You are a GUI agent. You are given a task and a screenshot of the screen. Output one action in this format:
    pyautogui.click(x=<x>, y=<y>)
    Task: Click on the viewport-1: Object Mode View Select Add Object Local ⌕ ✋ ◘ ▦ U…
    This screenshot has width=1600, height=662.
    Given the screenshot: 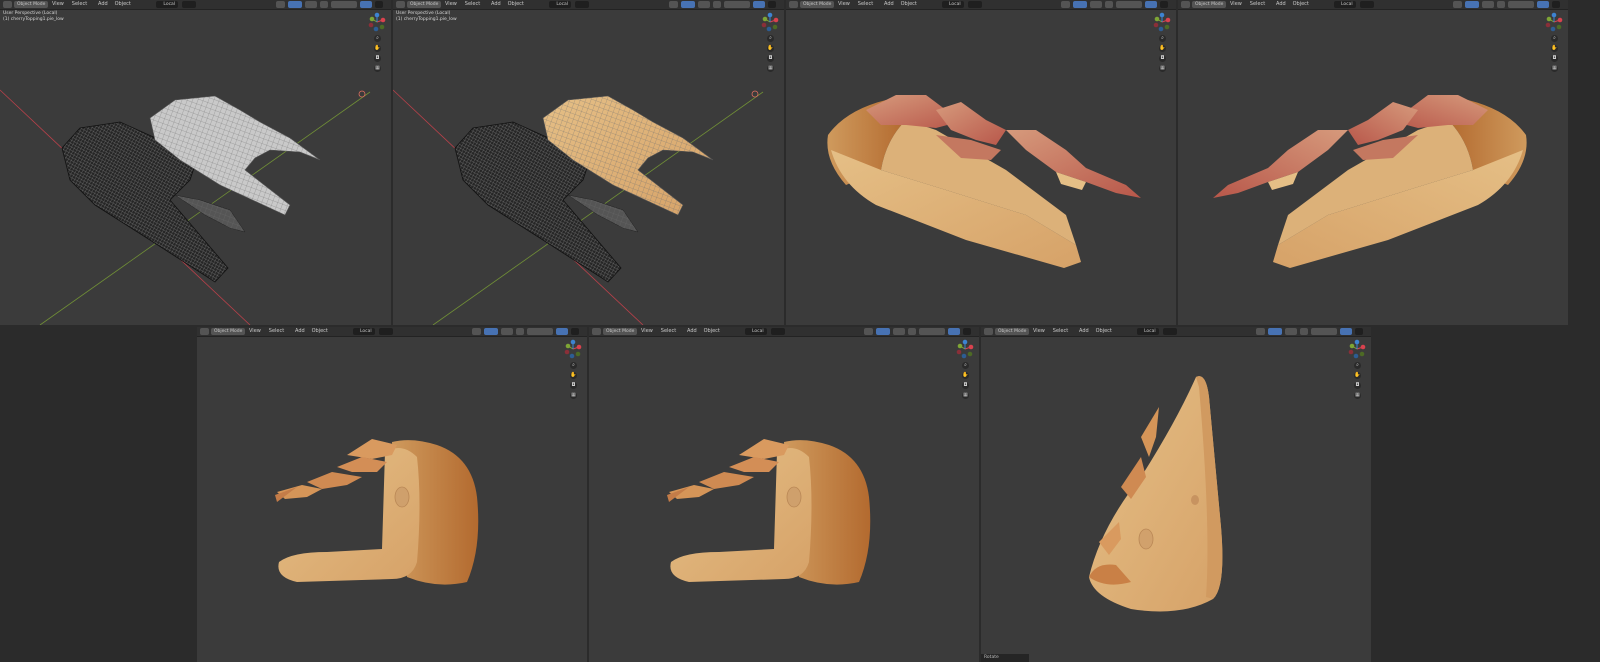 What is the action you would take?
    pyautogui.click(x=195, y=162)
    